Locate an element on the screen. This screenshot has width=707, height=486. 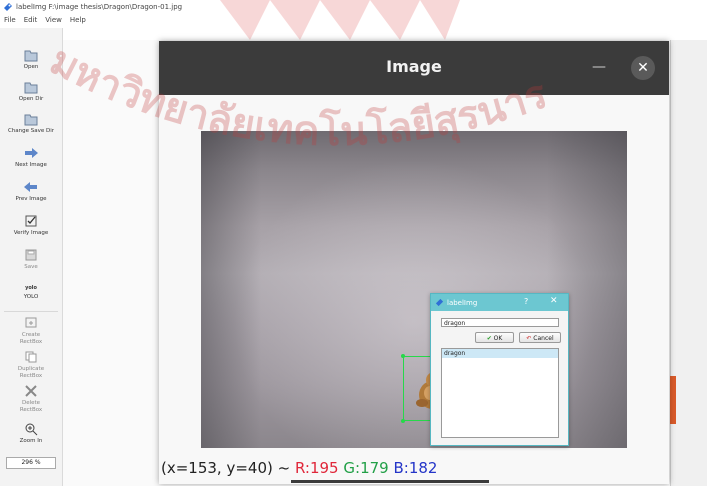
bbox-handle-top-left is located at coordinates (403, 356).